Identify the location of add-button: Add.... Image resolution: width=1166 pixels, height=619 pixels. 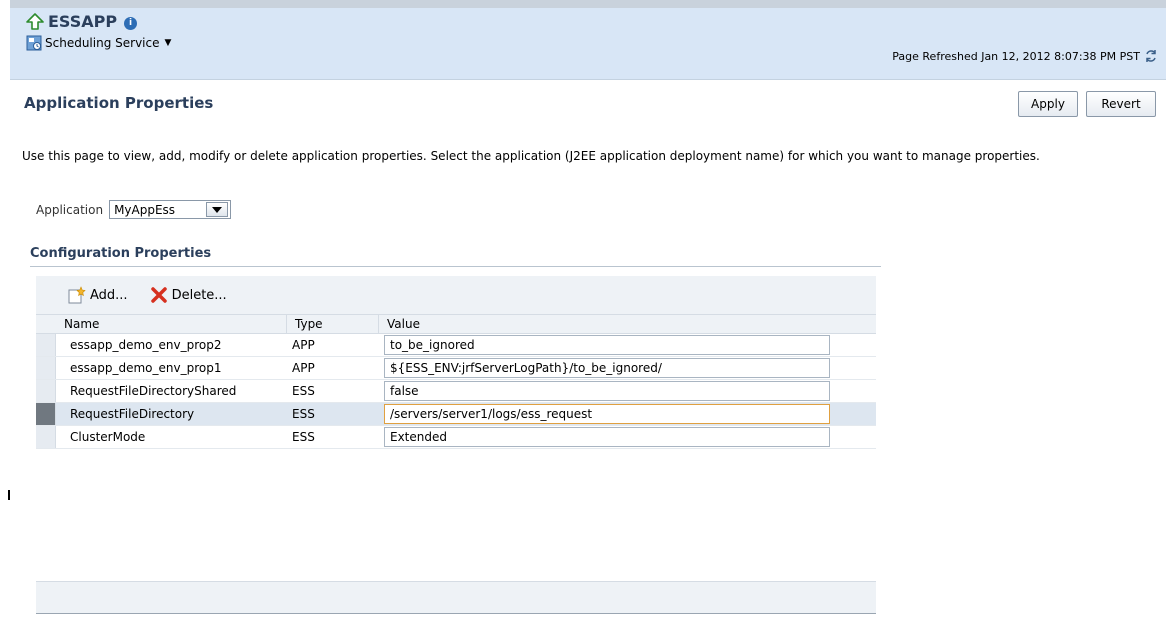
(98, 295).